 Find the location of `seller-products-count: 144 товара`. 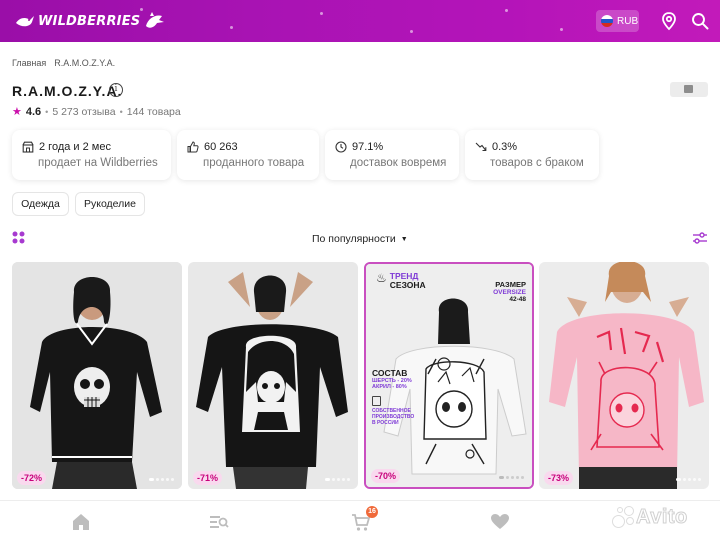

seller-products-count: 144 товара is located at coordinates (153, 111).